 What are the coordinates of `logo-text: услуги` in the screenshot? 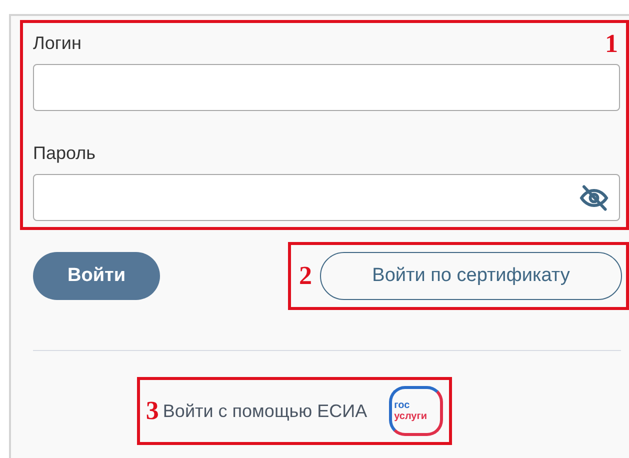 It's located at (411, 416).